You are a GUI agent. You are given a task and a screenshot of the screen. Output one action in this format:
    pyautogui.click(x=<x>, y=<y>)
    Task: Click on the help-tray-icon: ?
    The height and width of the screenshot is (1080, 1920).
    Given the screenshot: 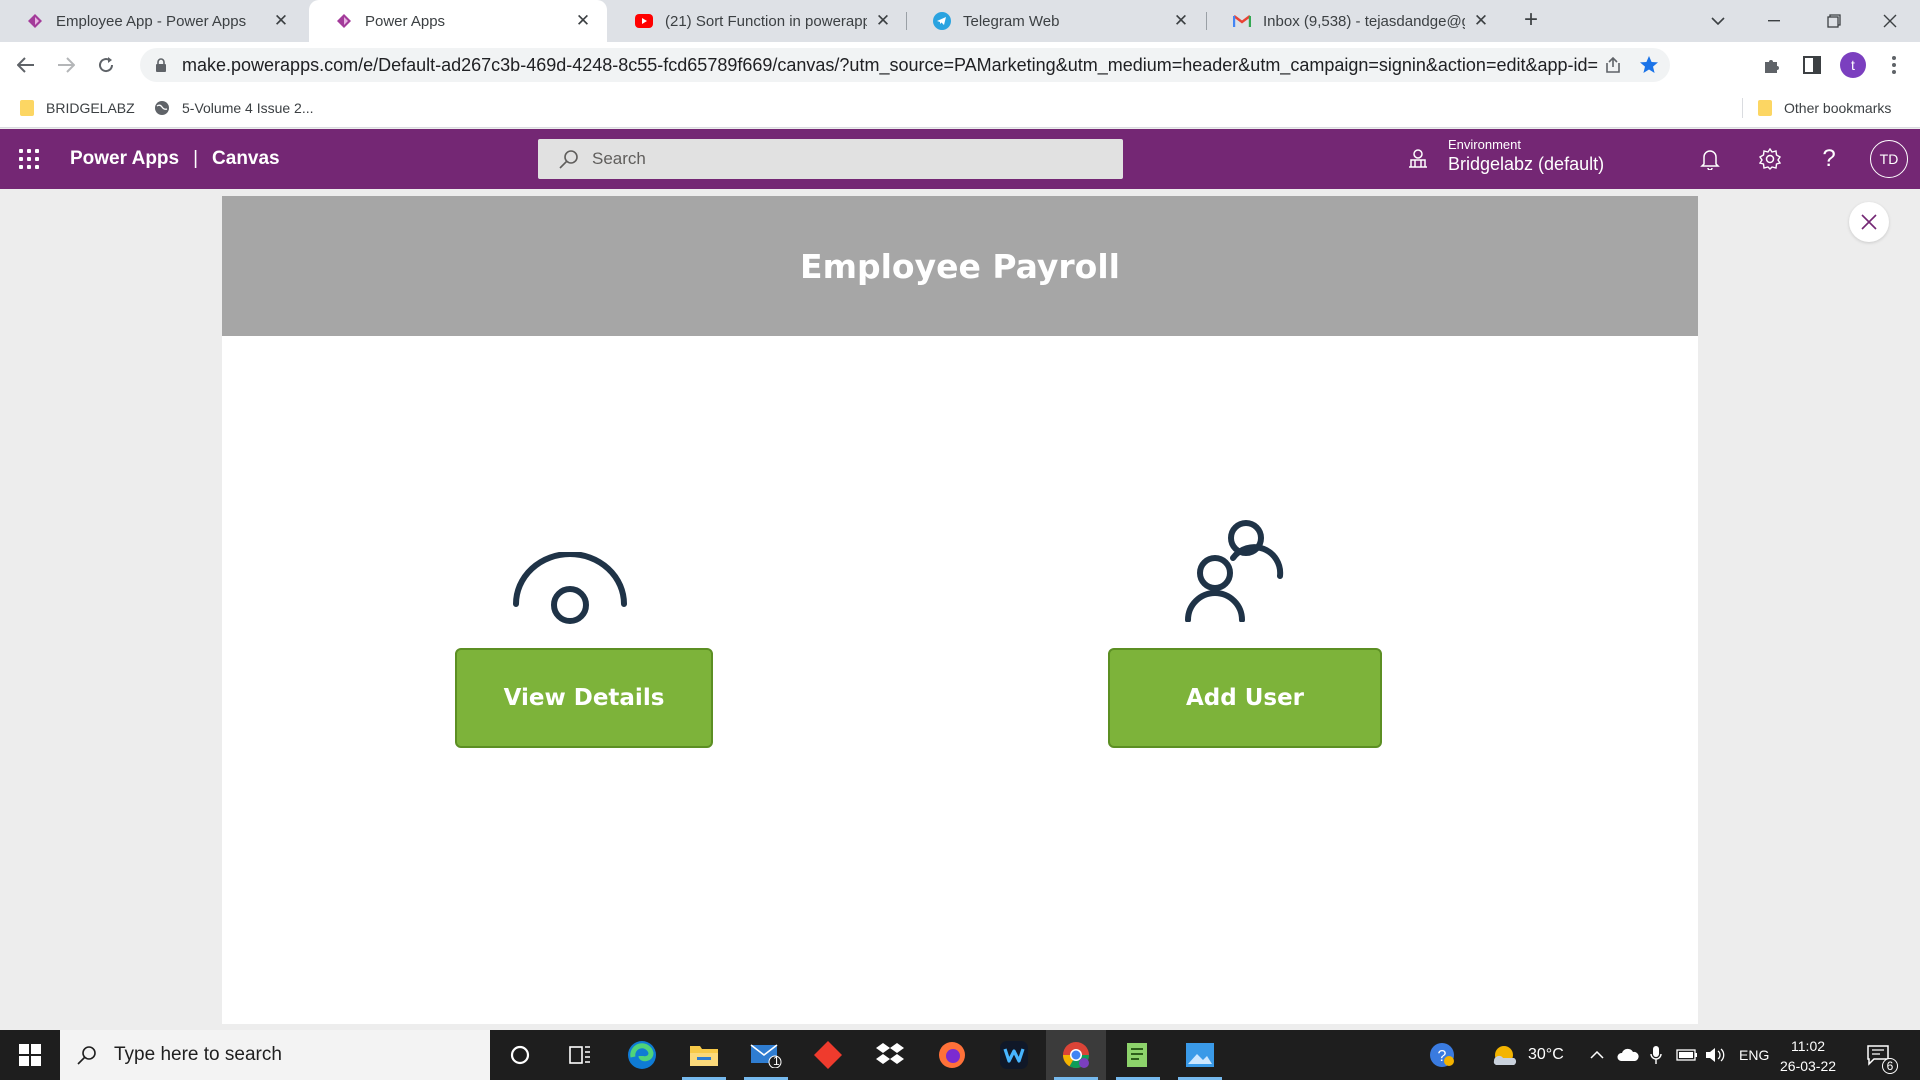 What is the action you would take?
    pyautogui.click(x=1442, y=1055)
    